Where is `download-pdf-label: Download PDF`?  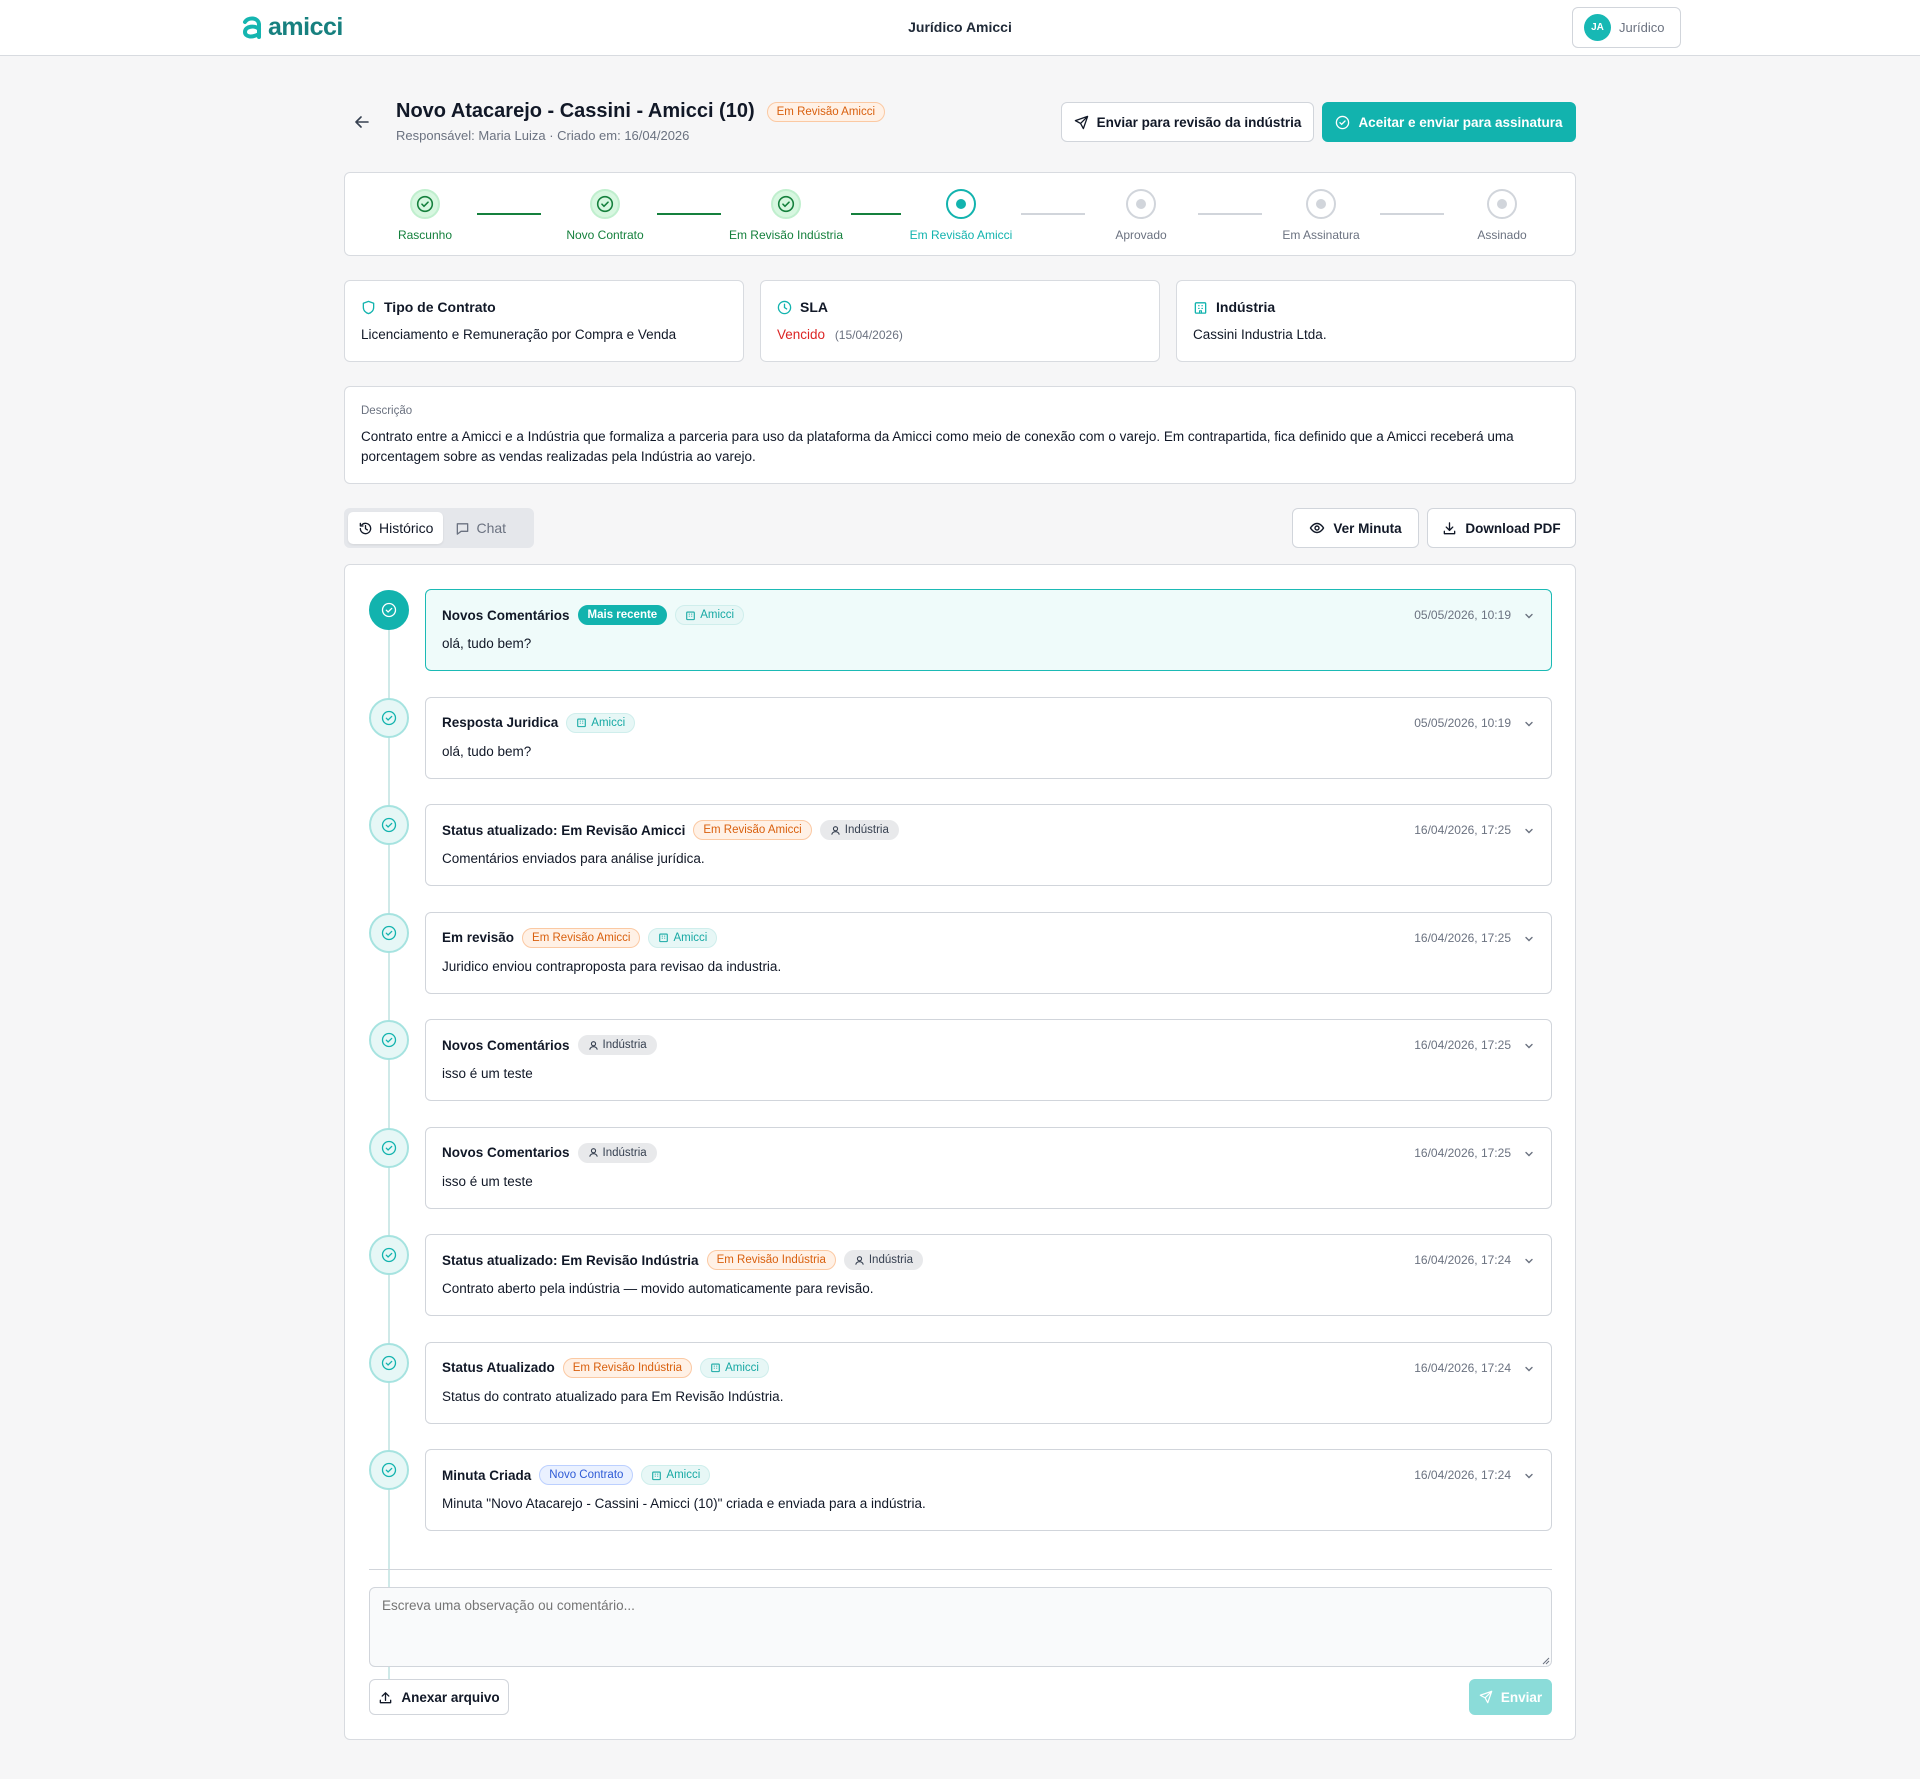 download-pdf-label: Download PDF is located at coordinates (1513, 528).